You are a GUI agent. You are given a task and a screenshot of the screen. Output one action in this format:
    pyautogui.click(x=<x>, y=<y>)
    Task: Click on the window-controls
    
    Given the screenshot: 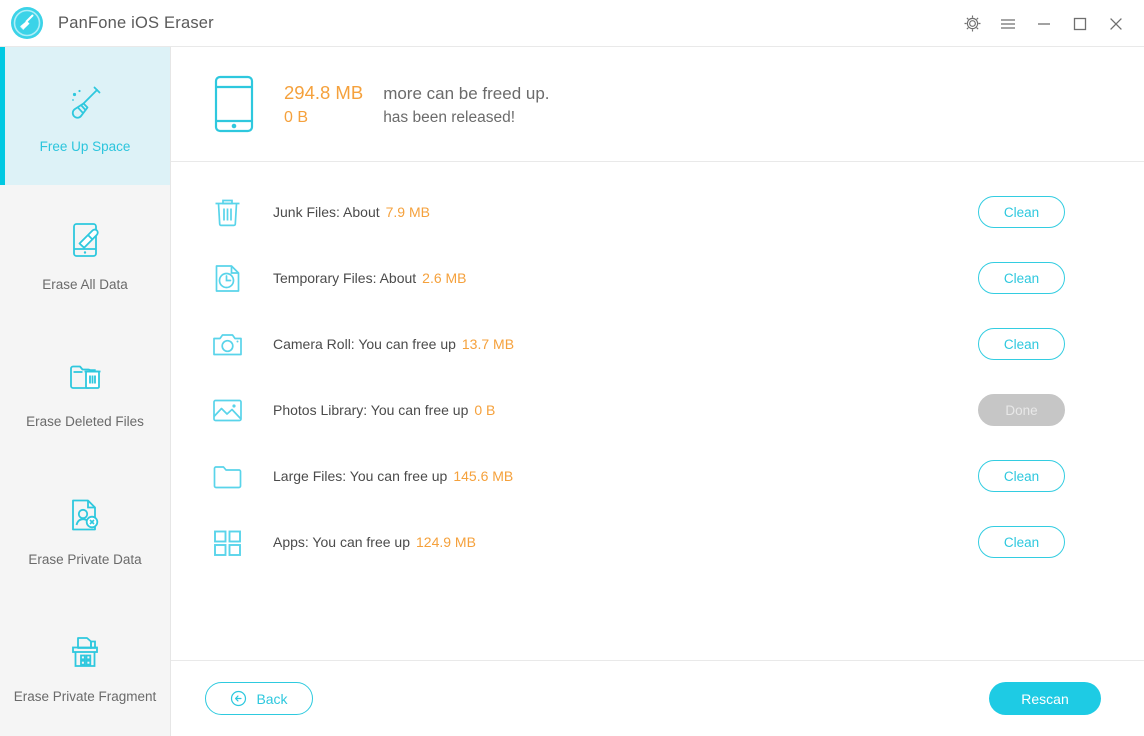 What is the action you would take?
    pyautogui.click(x=1044, y=23)
    